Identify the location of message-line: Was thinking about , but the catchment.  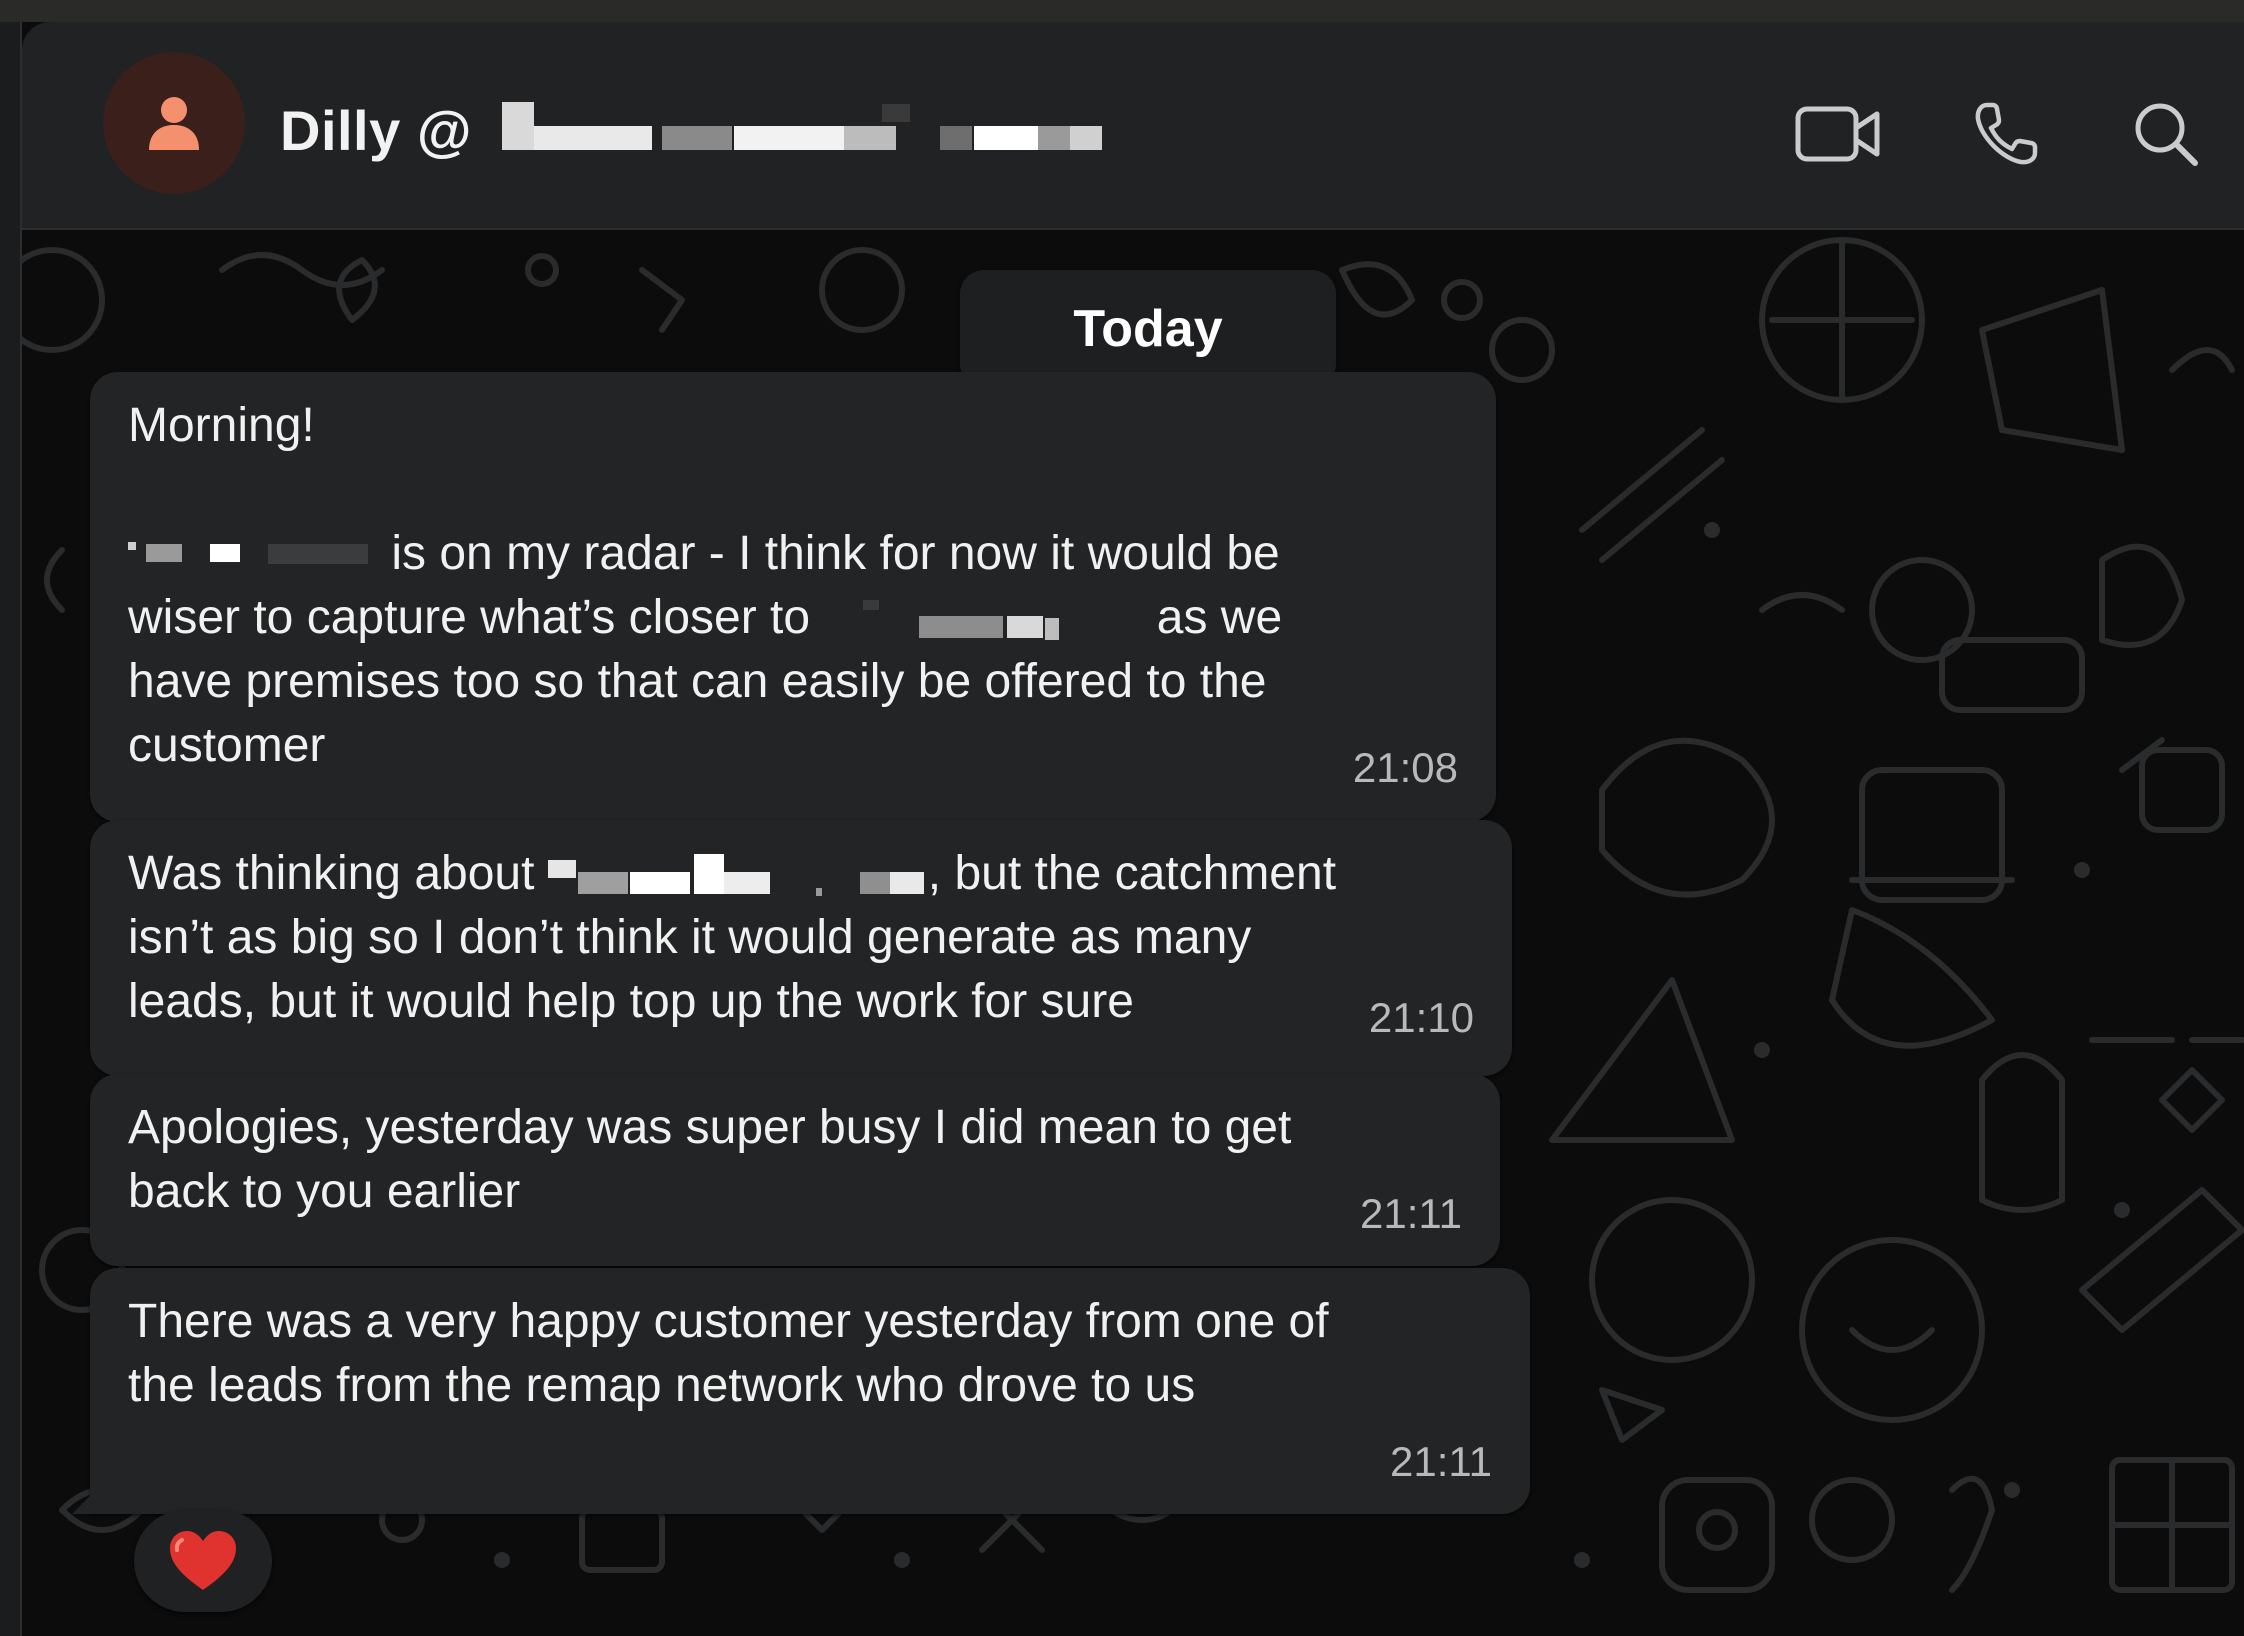
(732, 873).